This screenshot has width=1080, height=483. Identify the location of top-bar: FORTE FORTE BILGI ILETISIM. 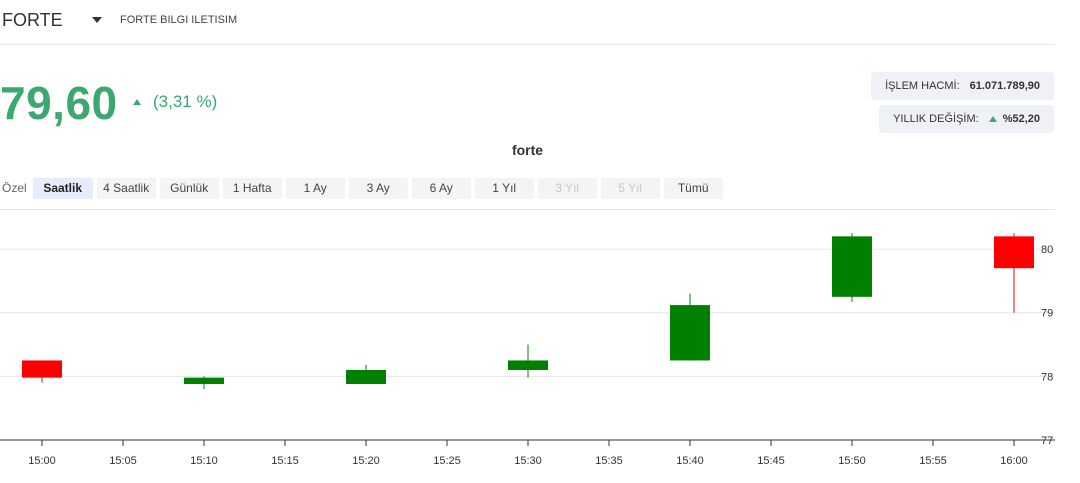
(527, 22).